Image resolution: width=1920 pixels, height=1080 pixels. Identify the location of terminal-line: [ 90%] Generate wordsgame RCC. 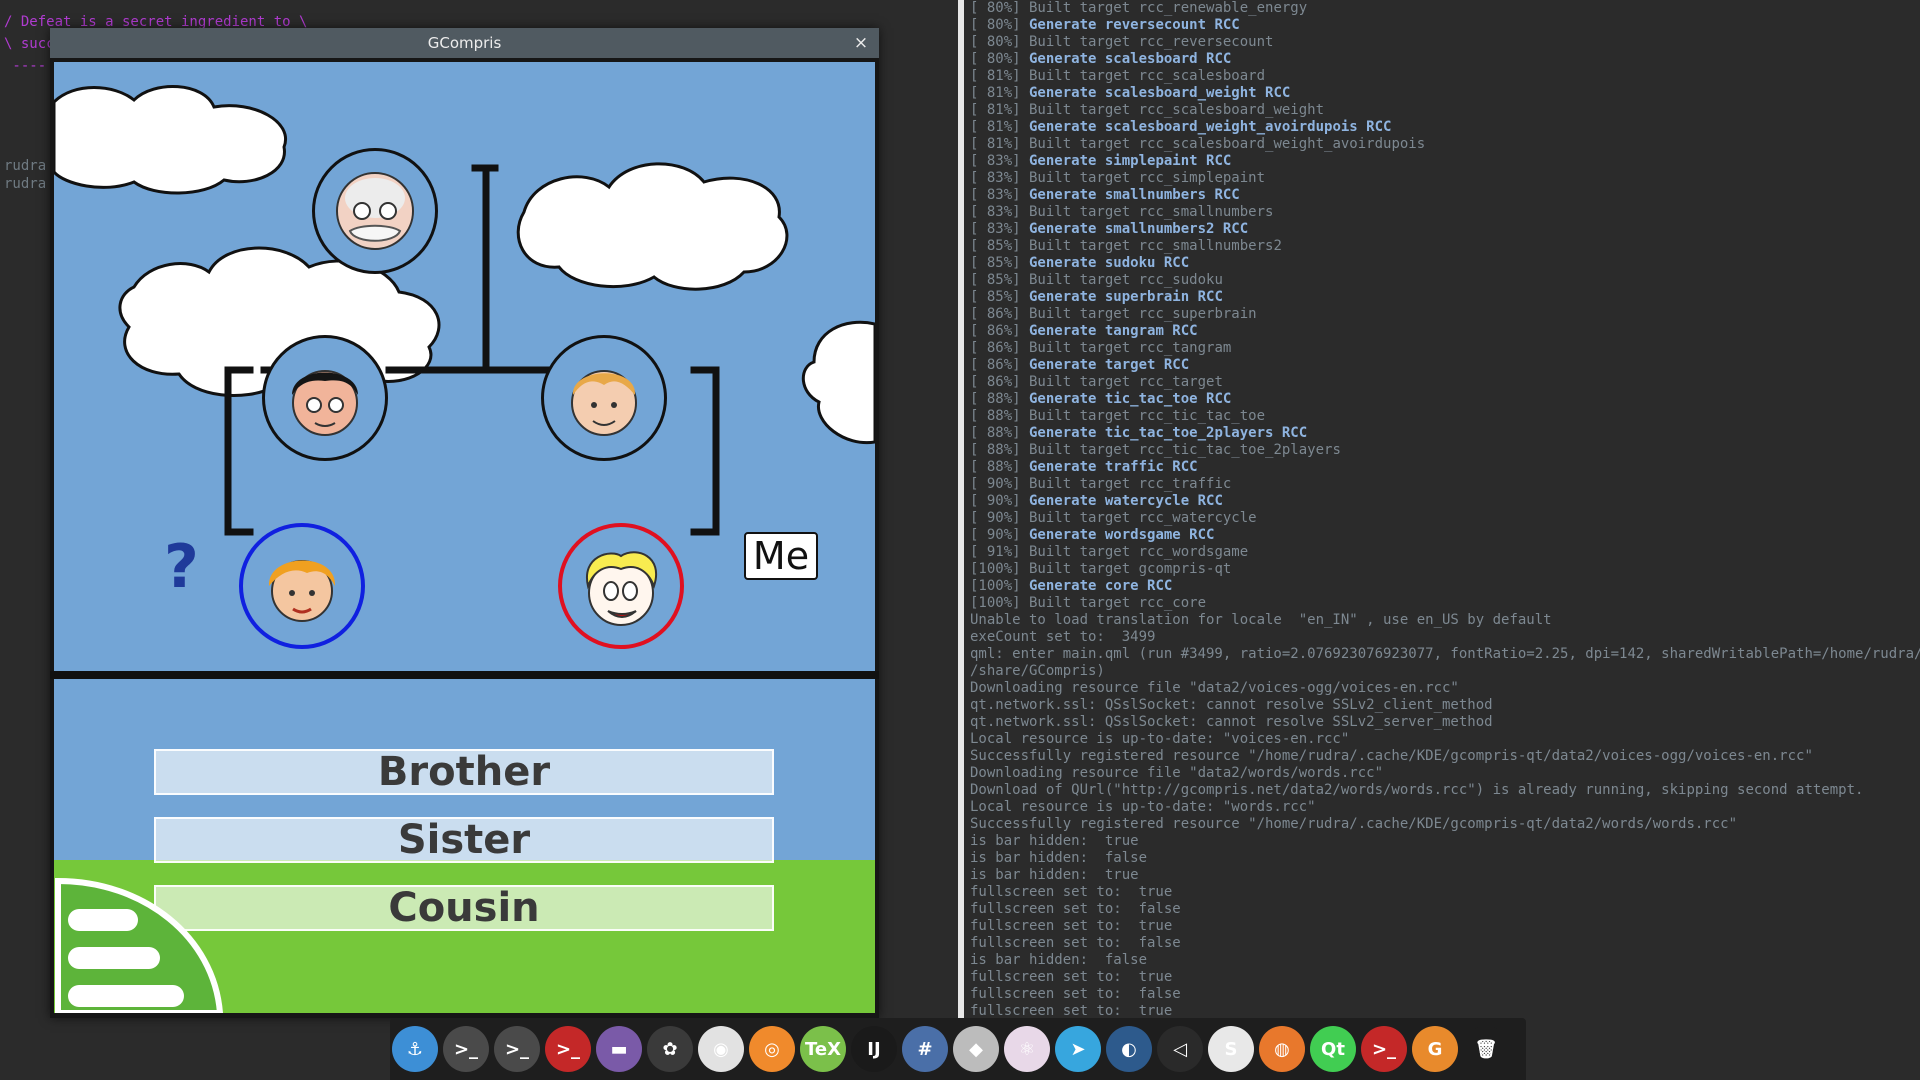
(1445, 535).